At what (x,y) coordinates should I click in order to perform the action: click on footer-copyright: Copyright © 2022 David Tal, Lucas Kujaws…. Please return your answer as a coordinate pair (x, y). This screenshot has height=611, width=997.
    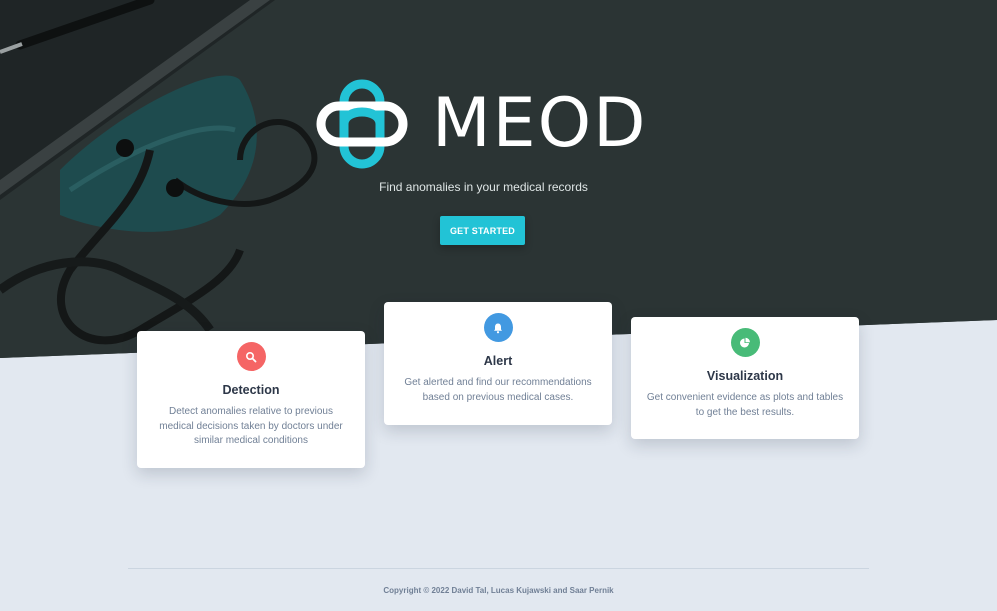
    Looking at the image, I should click on (498, 590).